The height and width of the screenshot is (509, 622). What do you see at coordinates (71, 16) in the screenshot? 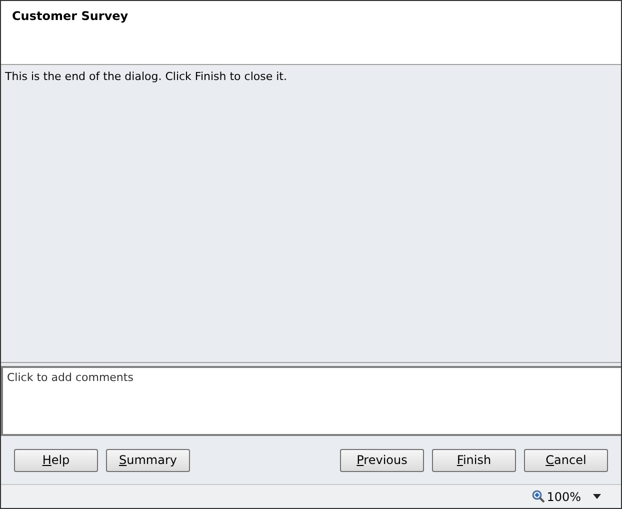
I see `dialog-title: Customer Survey` at bounding box center [71, 16].